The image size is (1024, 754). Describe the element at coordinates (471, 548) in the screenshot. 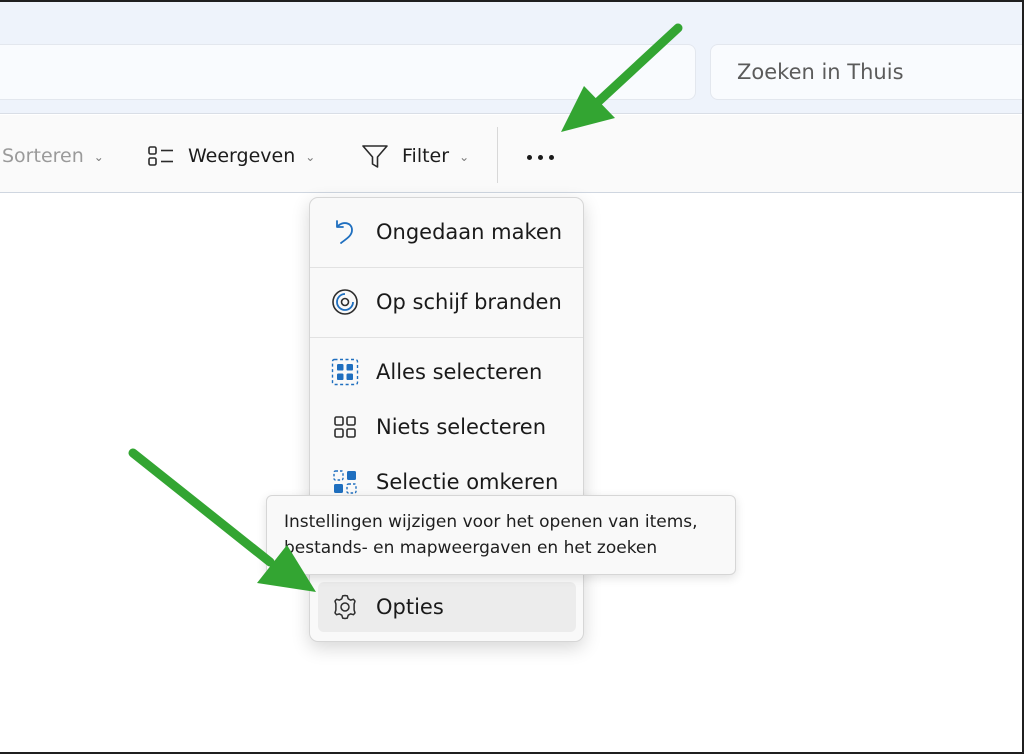

I see `tooltip-line: bestands- en mapweergaven en het zoeken` at that location.